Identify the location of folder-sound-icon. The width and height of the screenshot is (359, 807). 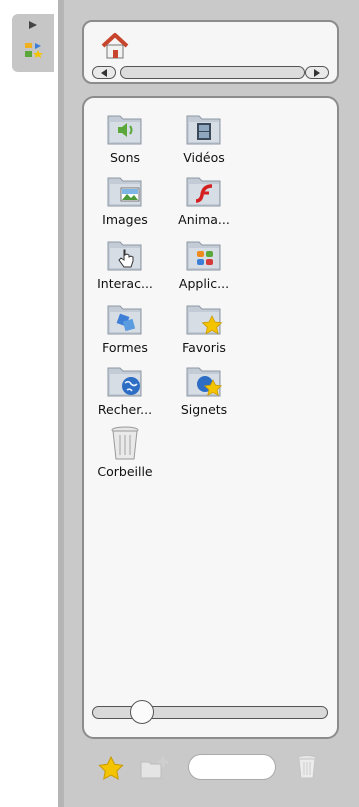
(125, 129).